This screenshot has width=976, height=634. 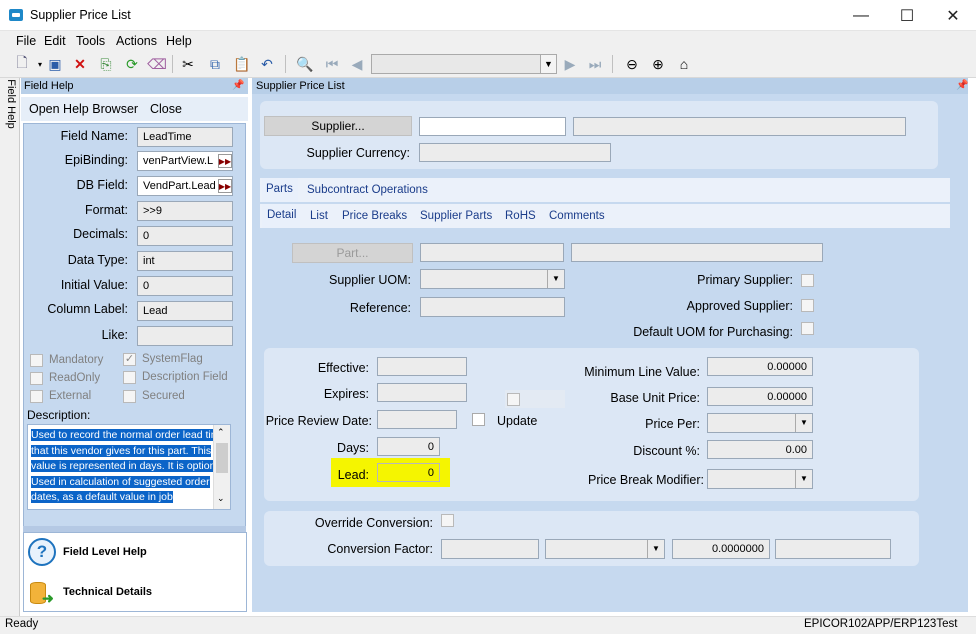 What do you see at coordinates (136, 41) in the screenshot?
I see `menu-actions: Actions` at bounding box center [136, 41].